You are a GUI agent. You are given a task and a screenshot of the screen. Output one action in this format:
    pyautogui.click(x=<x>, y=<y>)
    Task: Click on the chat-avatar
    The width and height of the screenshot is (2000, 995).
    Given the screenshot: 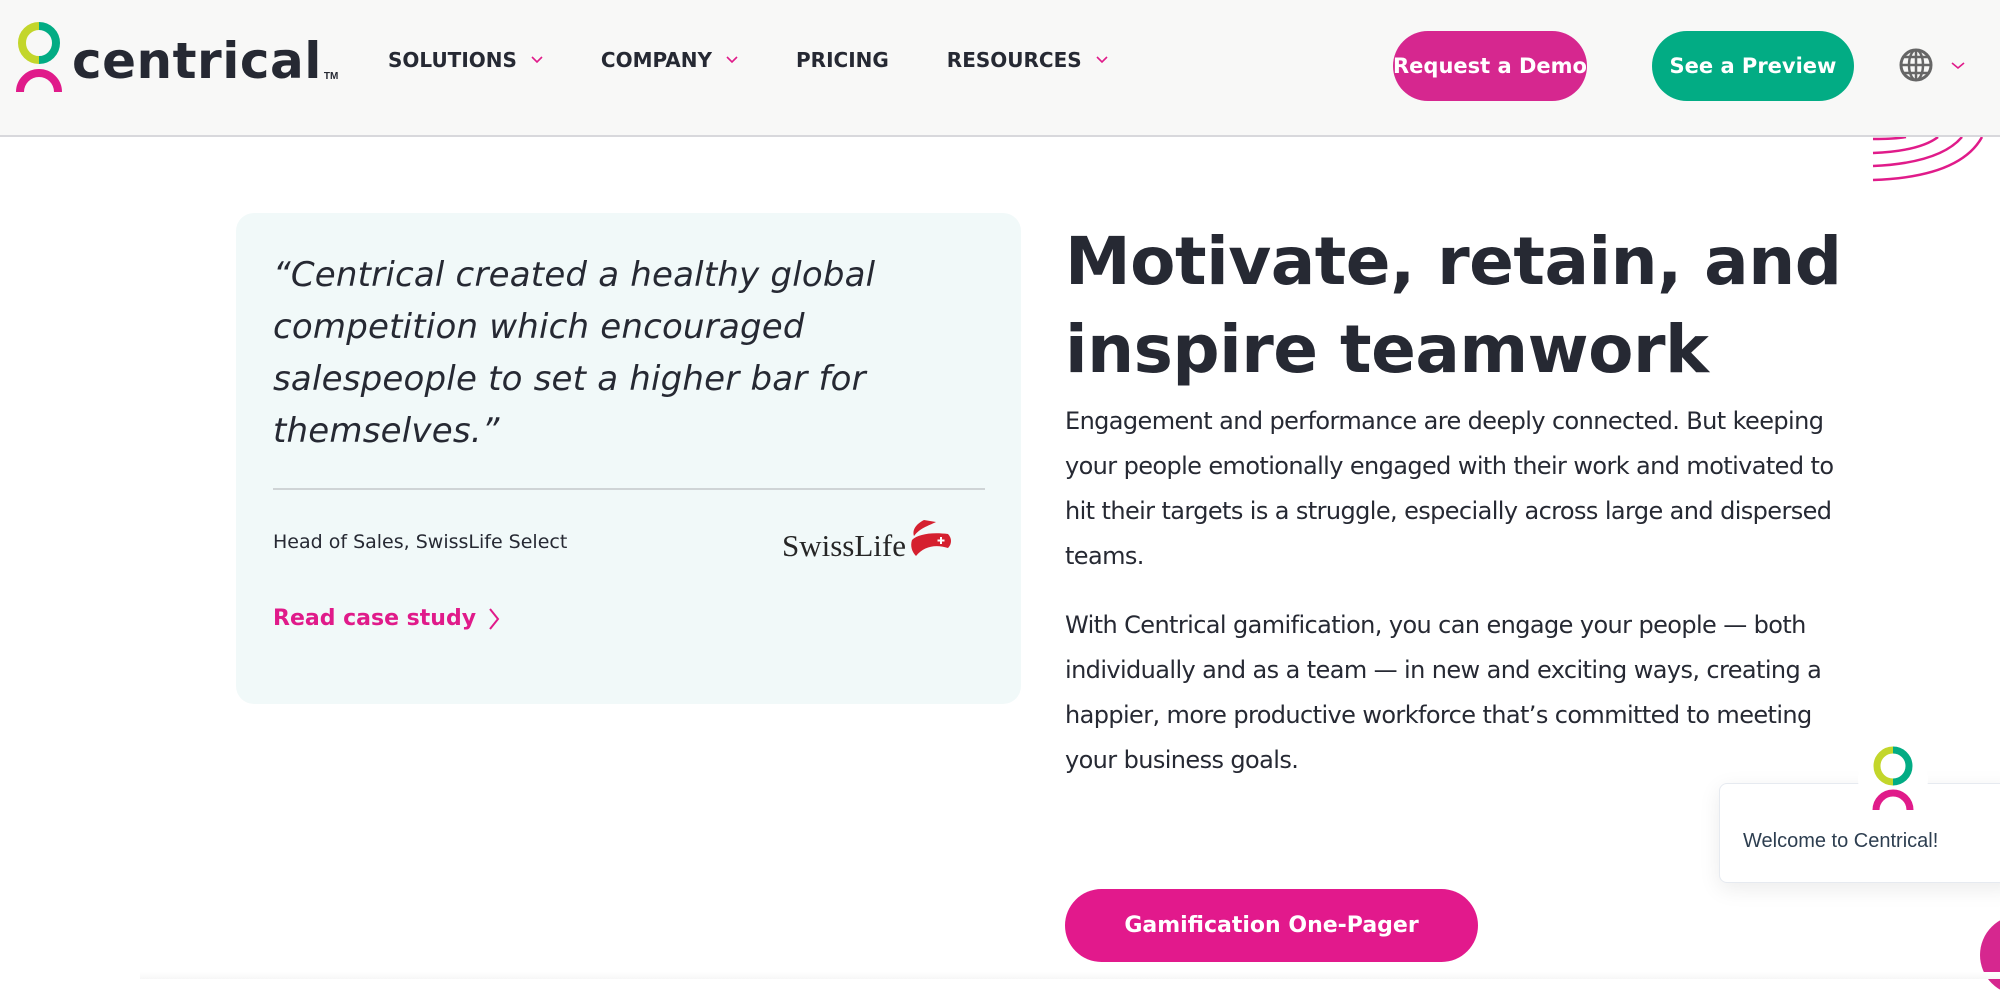 What is the action you would take?
    pyautogui.click(x=1893, y=779)
    